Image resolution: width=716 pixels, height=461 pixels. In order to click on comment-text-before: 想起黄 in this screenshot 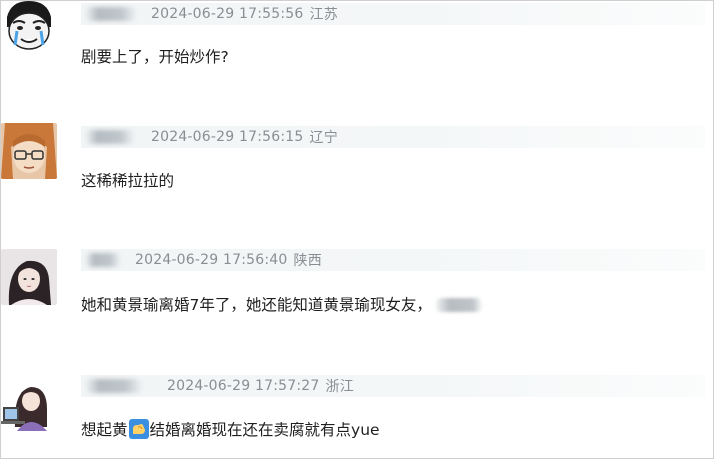, I will do `click(104, 430)`.